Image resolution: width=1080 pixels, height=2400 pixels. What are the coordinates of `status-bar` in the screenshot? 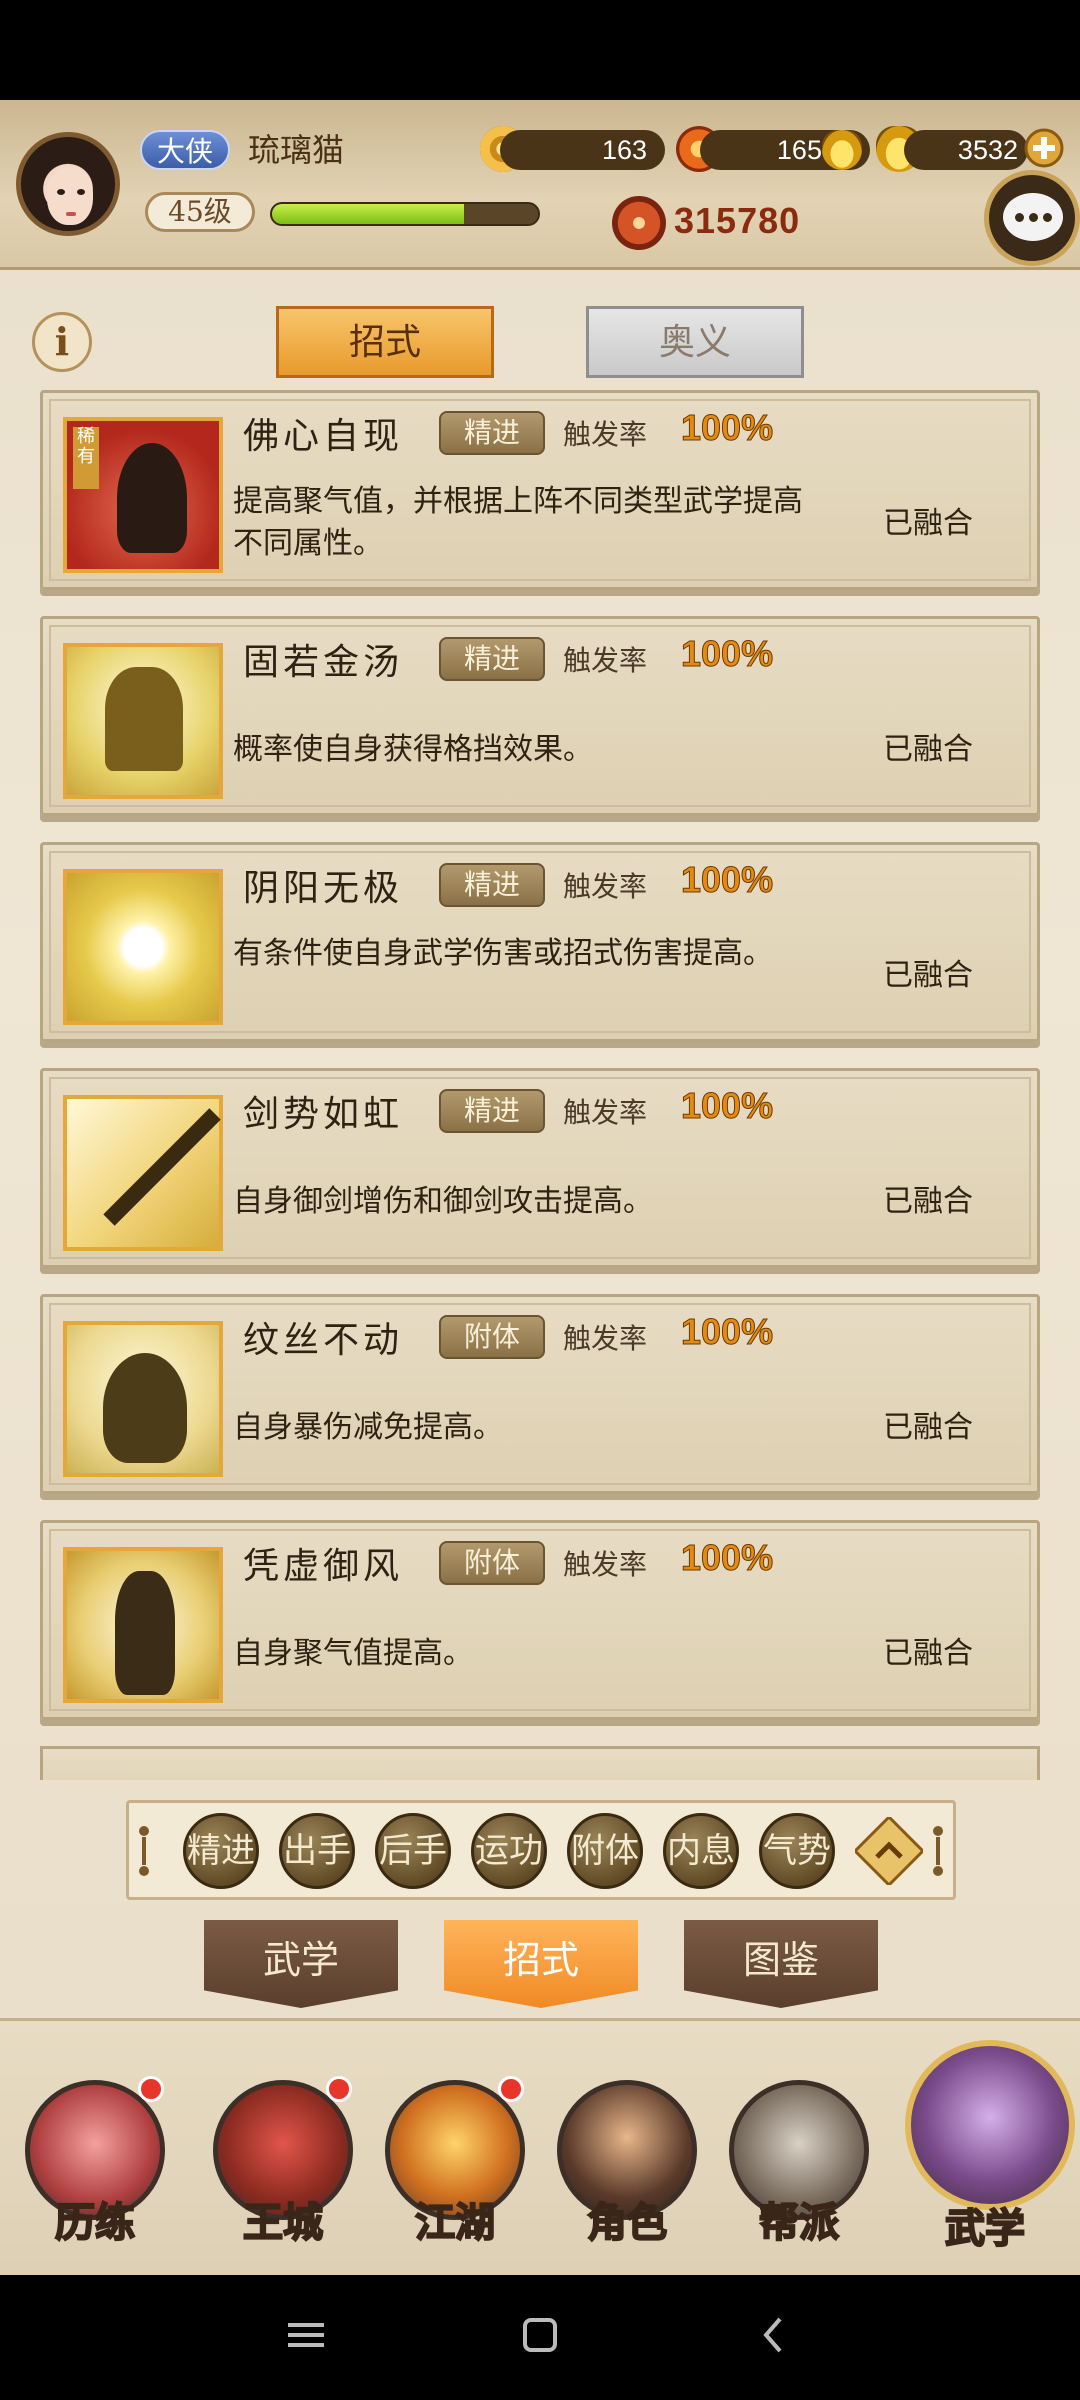 It's located at (540, 50).